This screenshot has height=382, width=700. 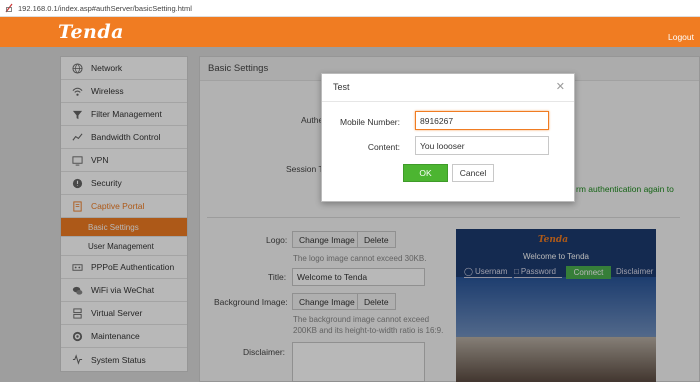 What do you see at coordinates (482, 120) in the screenshot?
I see `mobile-number-input: 8916267` at bounding box center [482, 120].